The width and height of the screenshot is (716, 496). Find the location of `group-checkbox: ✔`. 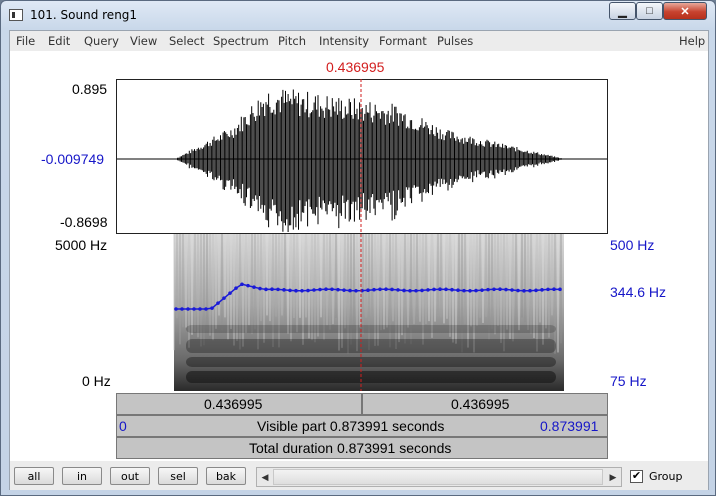

group-checkbox: ✔ is located at coordinates (636, 476).